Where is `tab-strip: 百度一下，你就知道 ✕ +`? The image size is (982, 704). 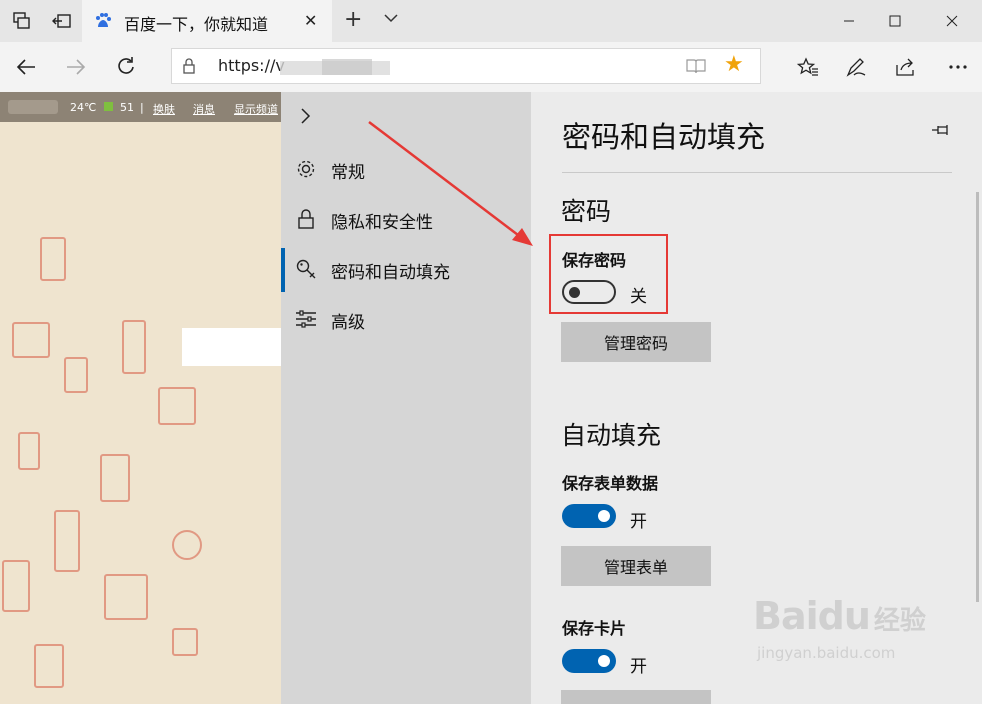 tab-strip: 百度一下，你就知道 ✕ + is located at coordinates (491, 21).